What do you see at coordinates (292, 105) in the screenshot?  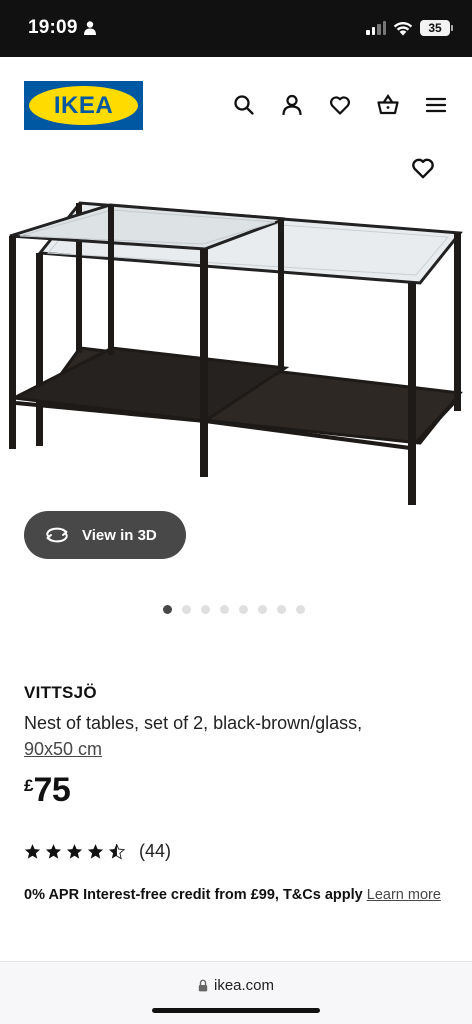 I see `account-icon` at bounding box center [292, 105].